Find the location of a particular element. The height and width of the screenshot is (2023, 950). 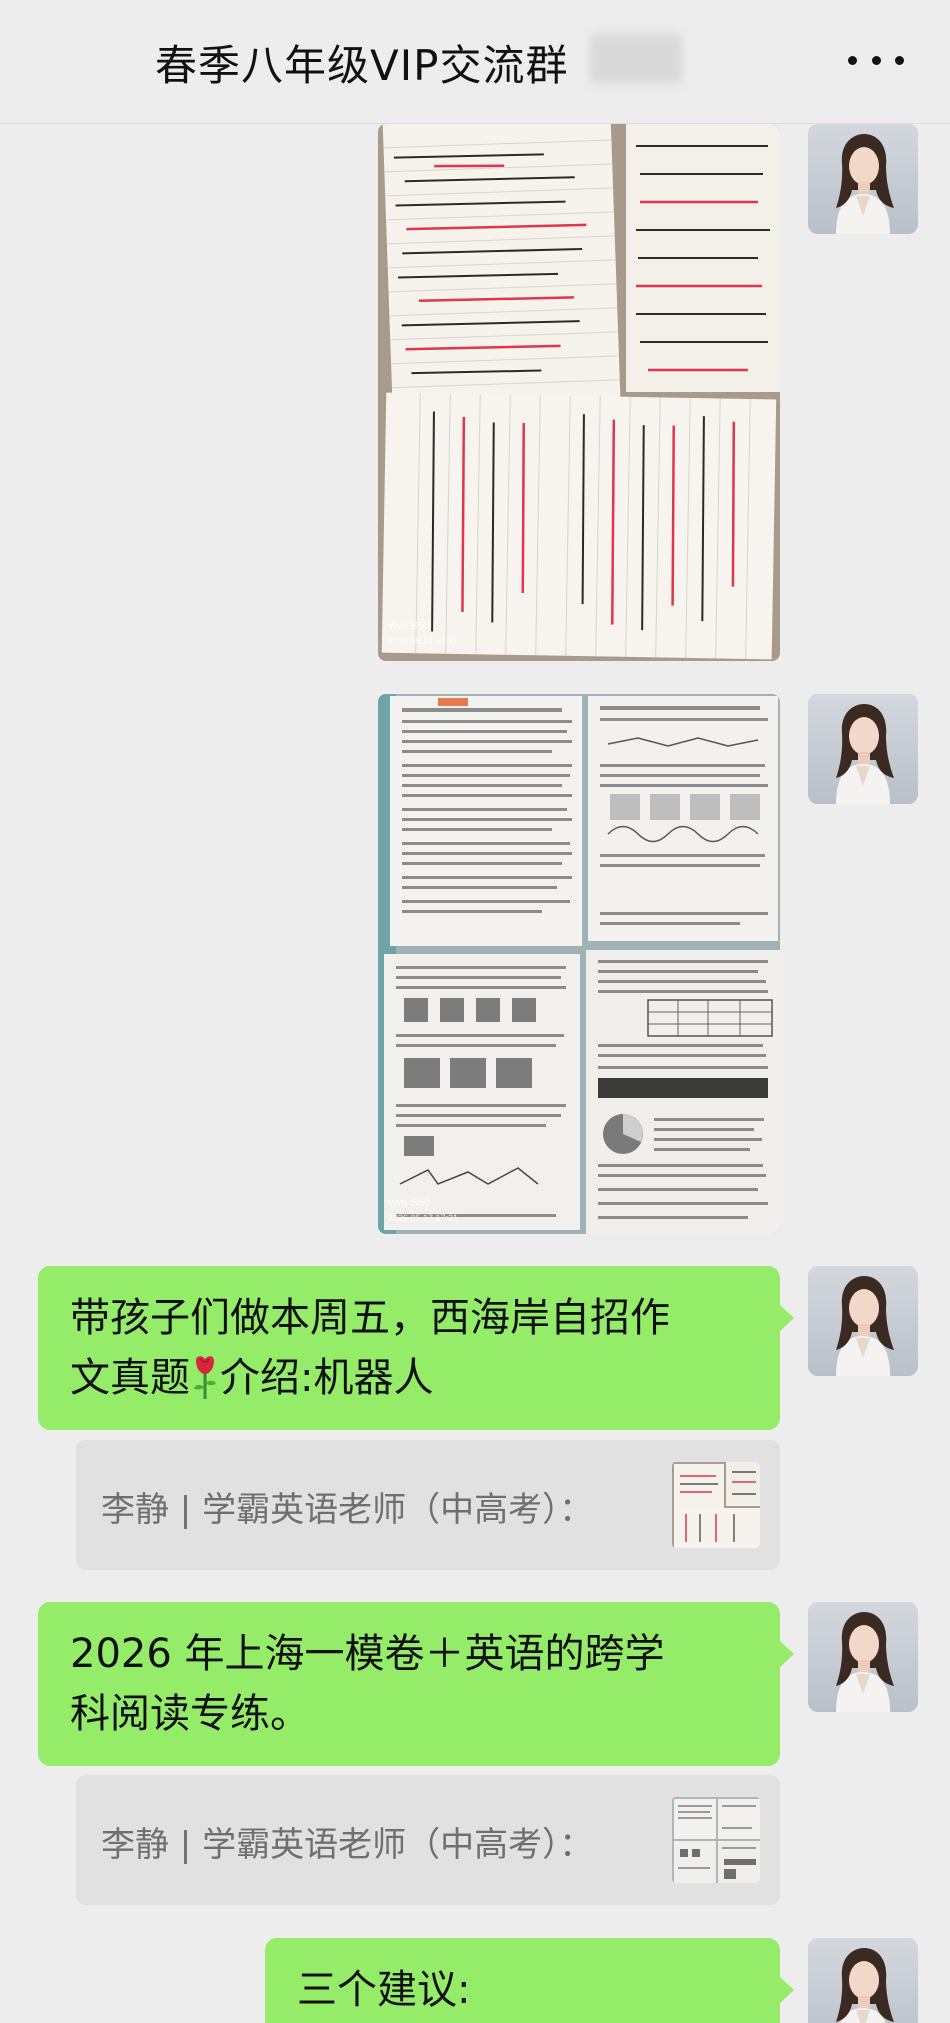

message-line: 科阅读专练。 is located at coordinates (190, 1714).